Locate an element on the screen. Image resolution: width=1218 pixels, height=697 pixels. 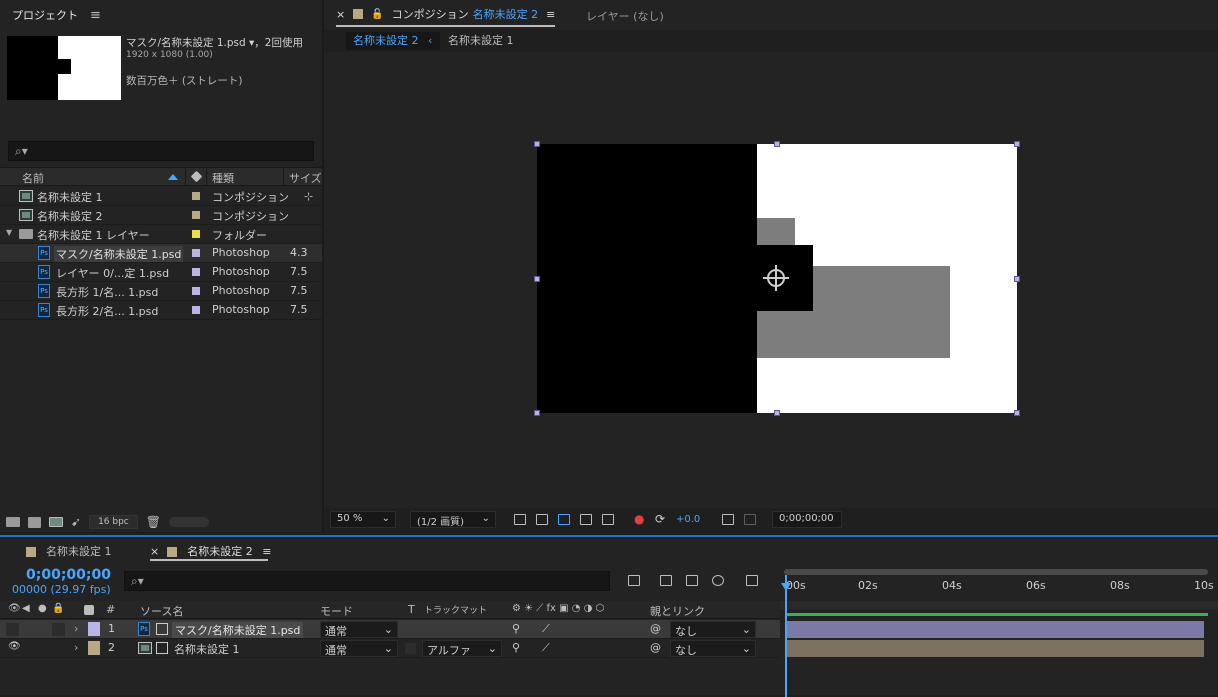
fast-preview-icon is located at coordinates (520, 519).